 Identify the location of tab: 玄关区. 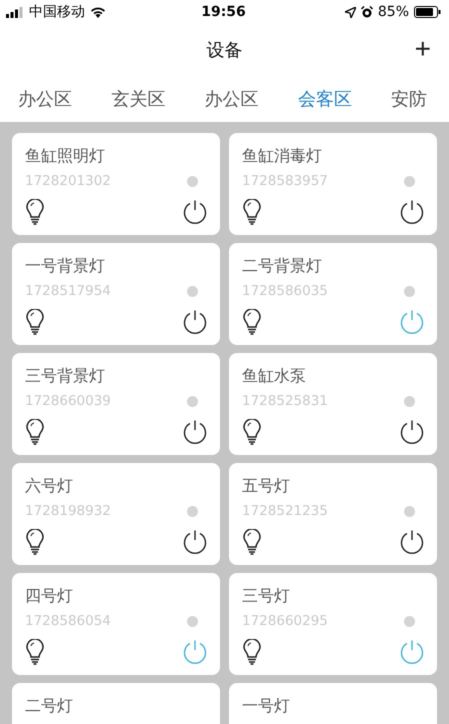
(138, 99).